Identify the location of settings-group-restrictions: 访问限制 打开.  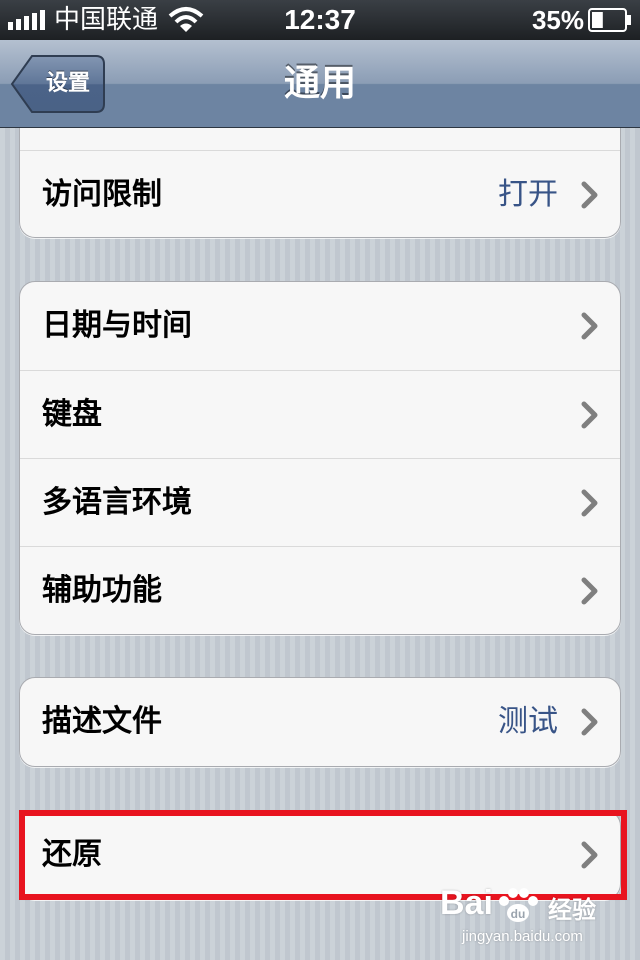
(320, 183).